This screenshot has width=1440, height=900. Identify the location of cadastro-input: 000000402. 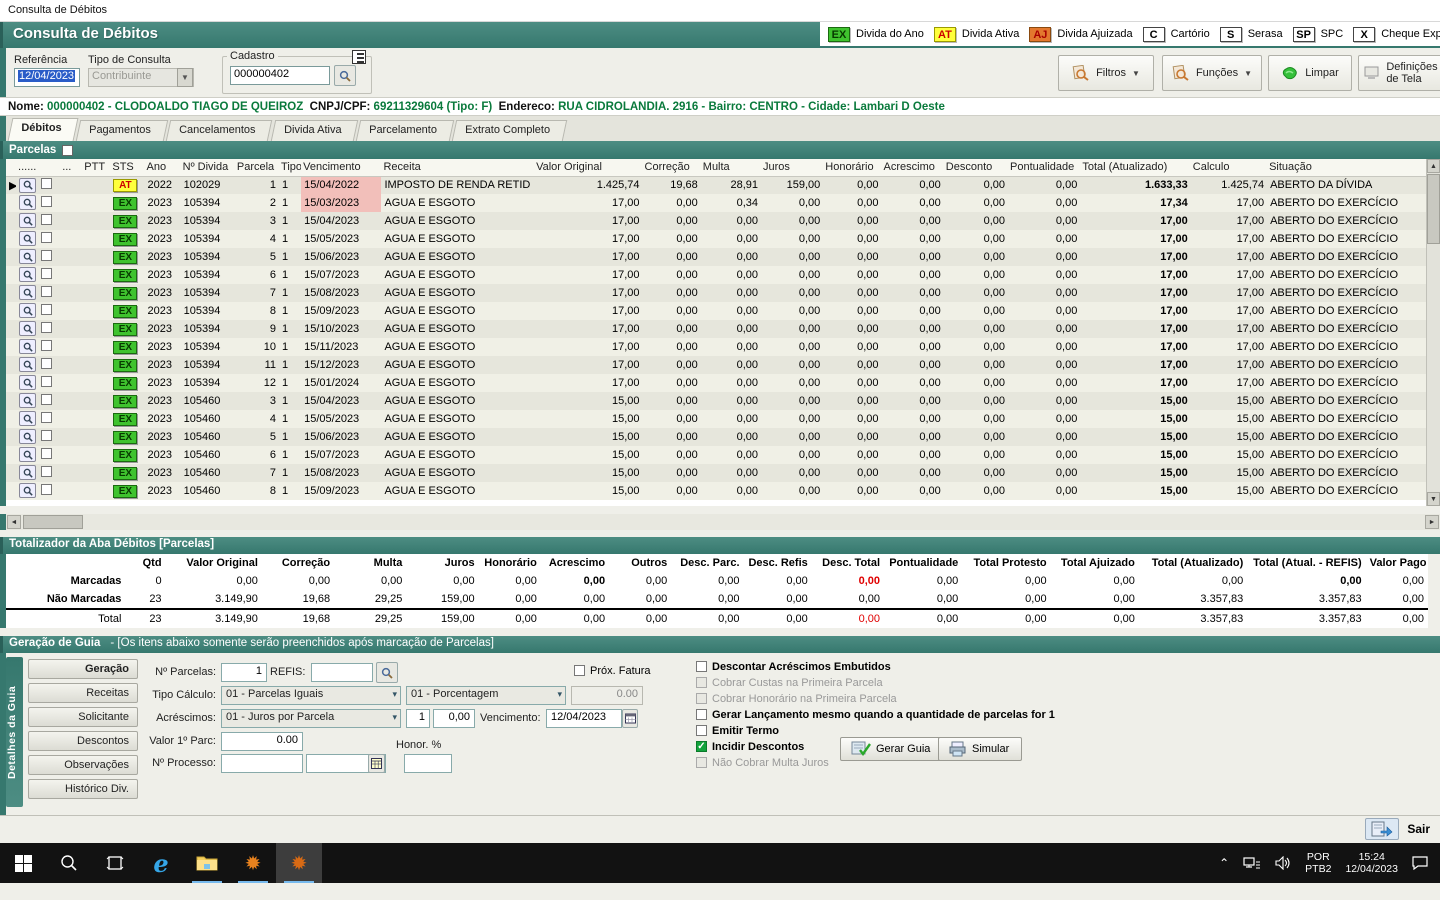
(280, 75).